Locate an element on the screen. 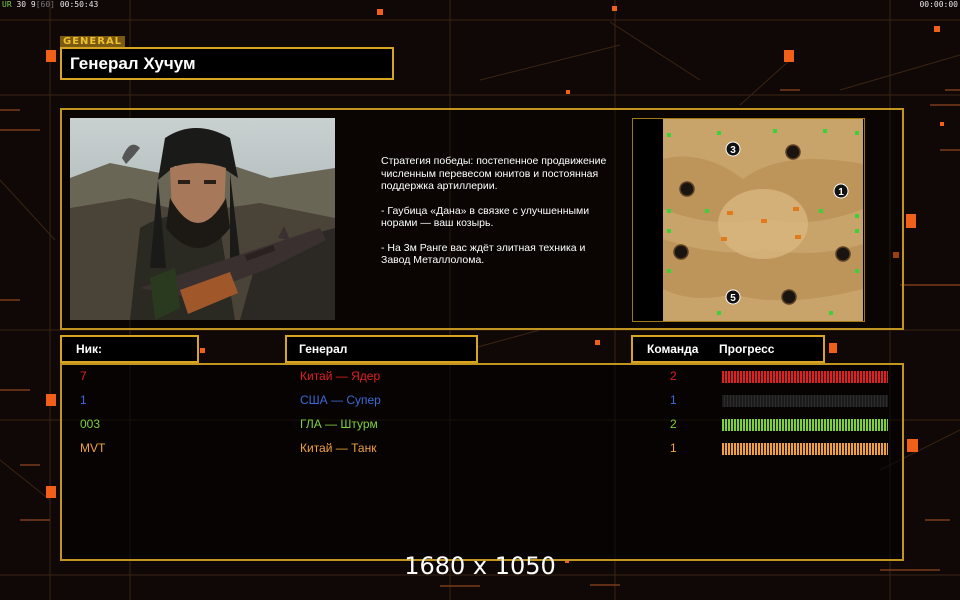 This screenshot has height=600, width=960. player-general: США — Супер is located at coordinates (340, 400).